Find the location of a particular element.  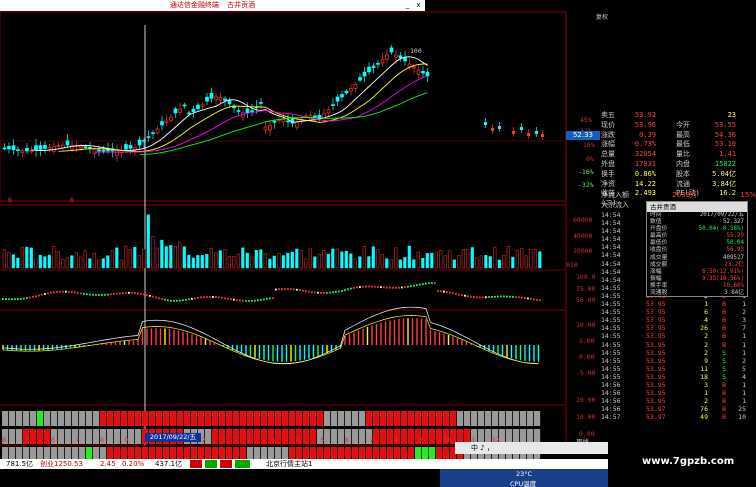

ime-toolbar: 中 ♪ ， is located at coordinates (531, 448).